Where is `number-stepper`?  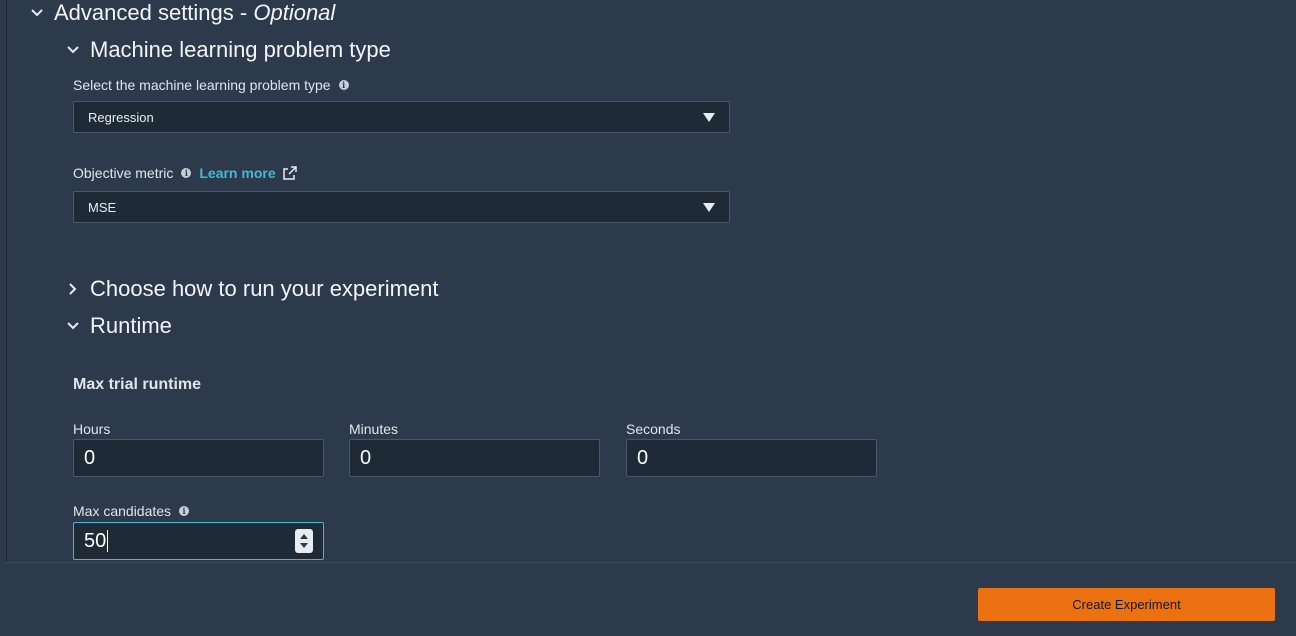 number-stepper is located at coordinates (304, 541).